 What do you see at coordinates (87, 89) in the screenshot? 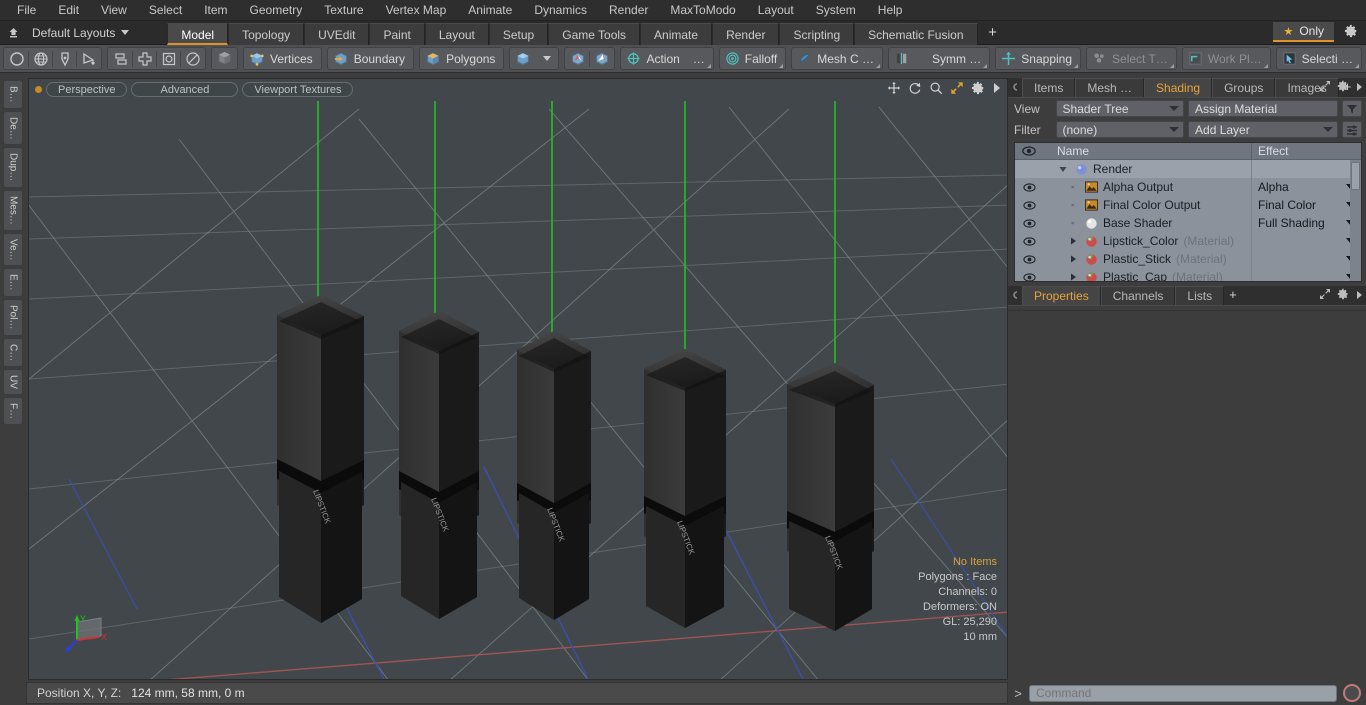
I see `viewport-perspective-button: Perspective` at bounding box center [87, 89].